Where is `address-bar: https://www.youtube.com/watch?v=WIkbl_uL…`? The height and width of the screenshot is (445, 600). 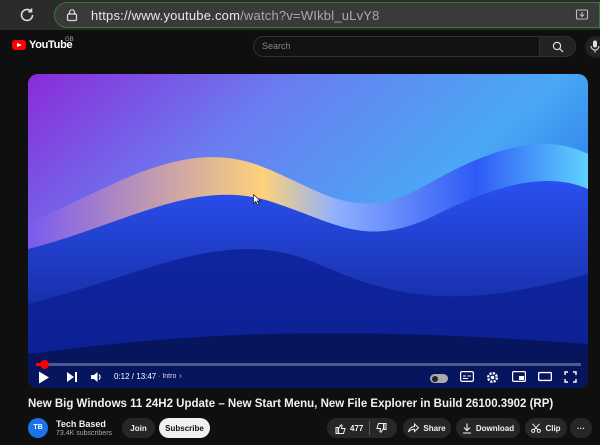 address-bar: https://www.youtube.com/watch?v=WIkbl_uL… is located at coordinates (327, 15).